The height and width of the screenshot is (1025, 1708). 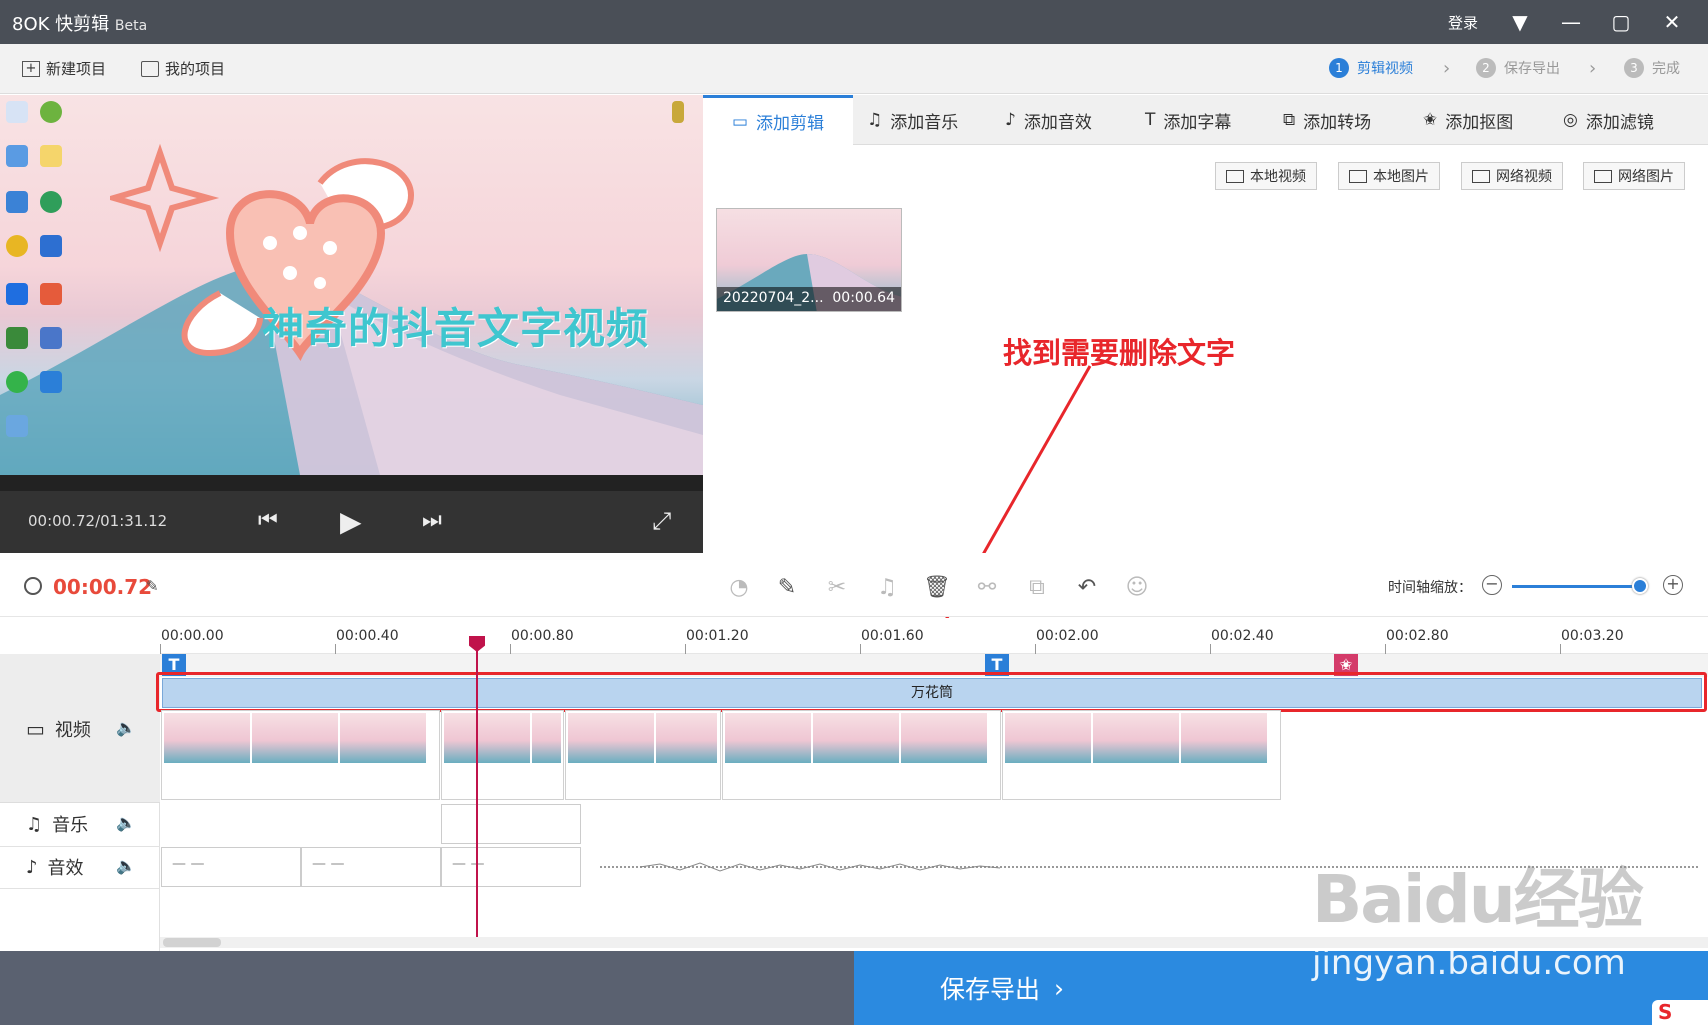 What do you see at coordinates (1608, 120) in the screenshot?
I see `tab-add-filter: ◎ 添加滤镜` at bounding box center [1608, 120].